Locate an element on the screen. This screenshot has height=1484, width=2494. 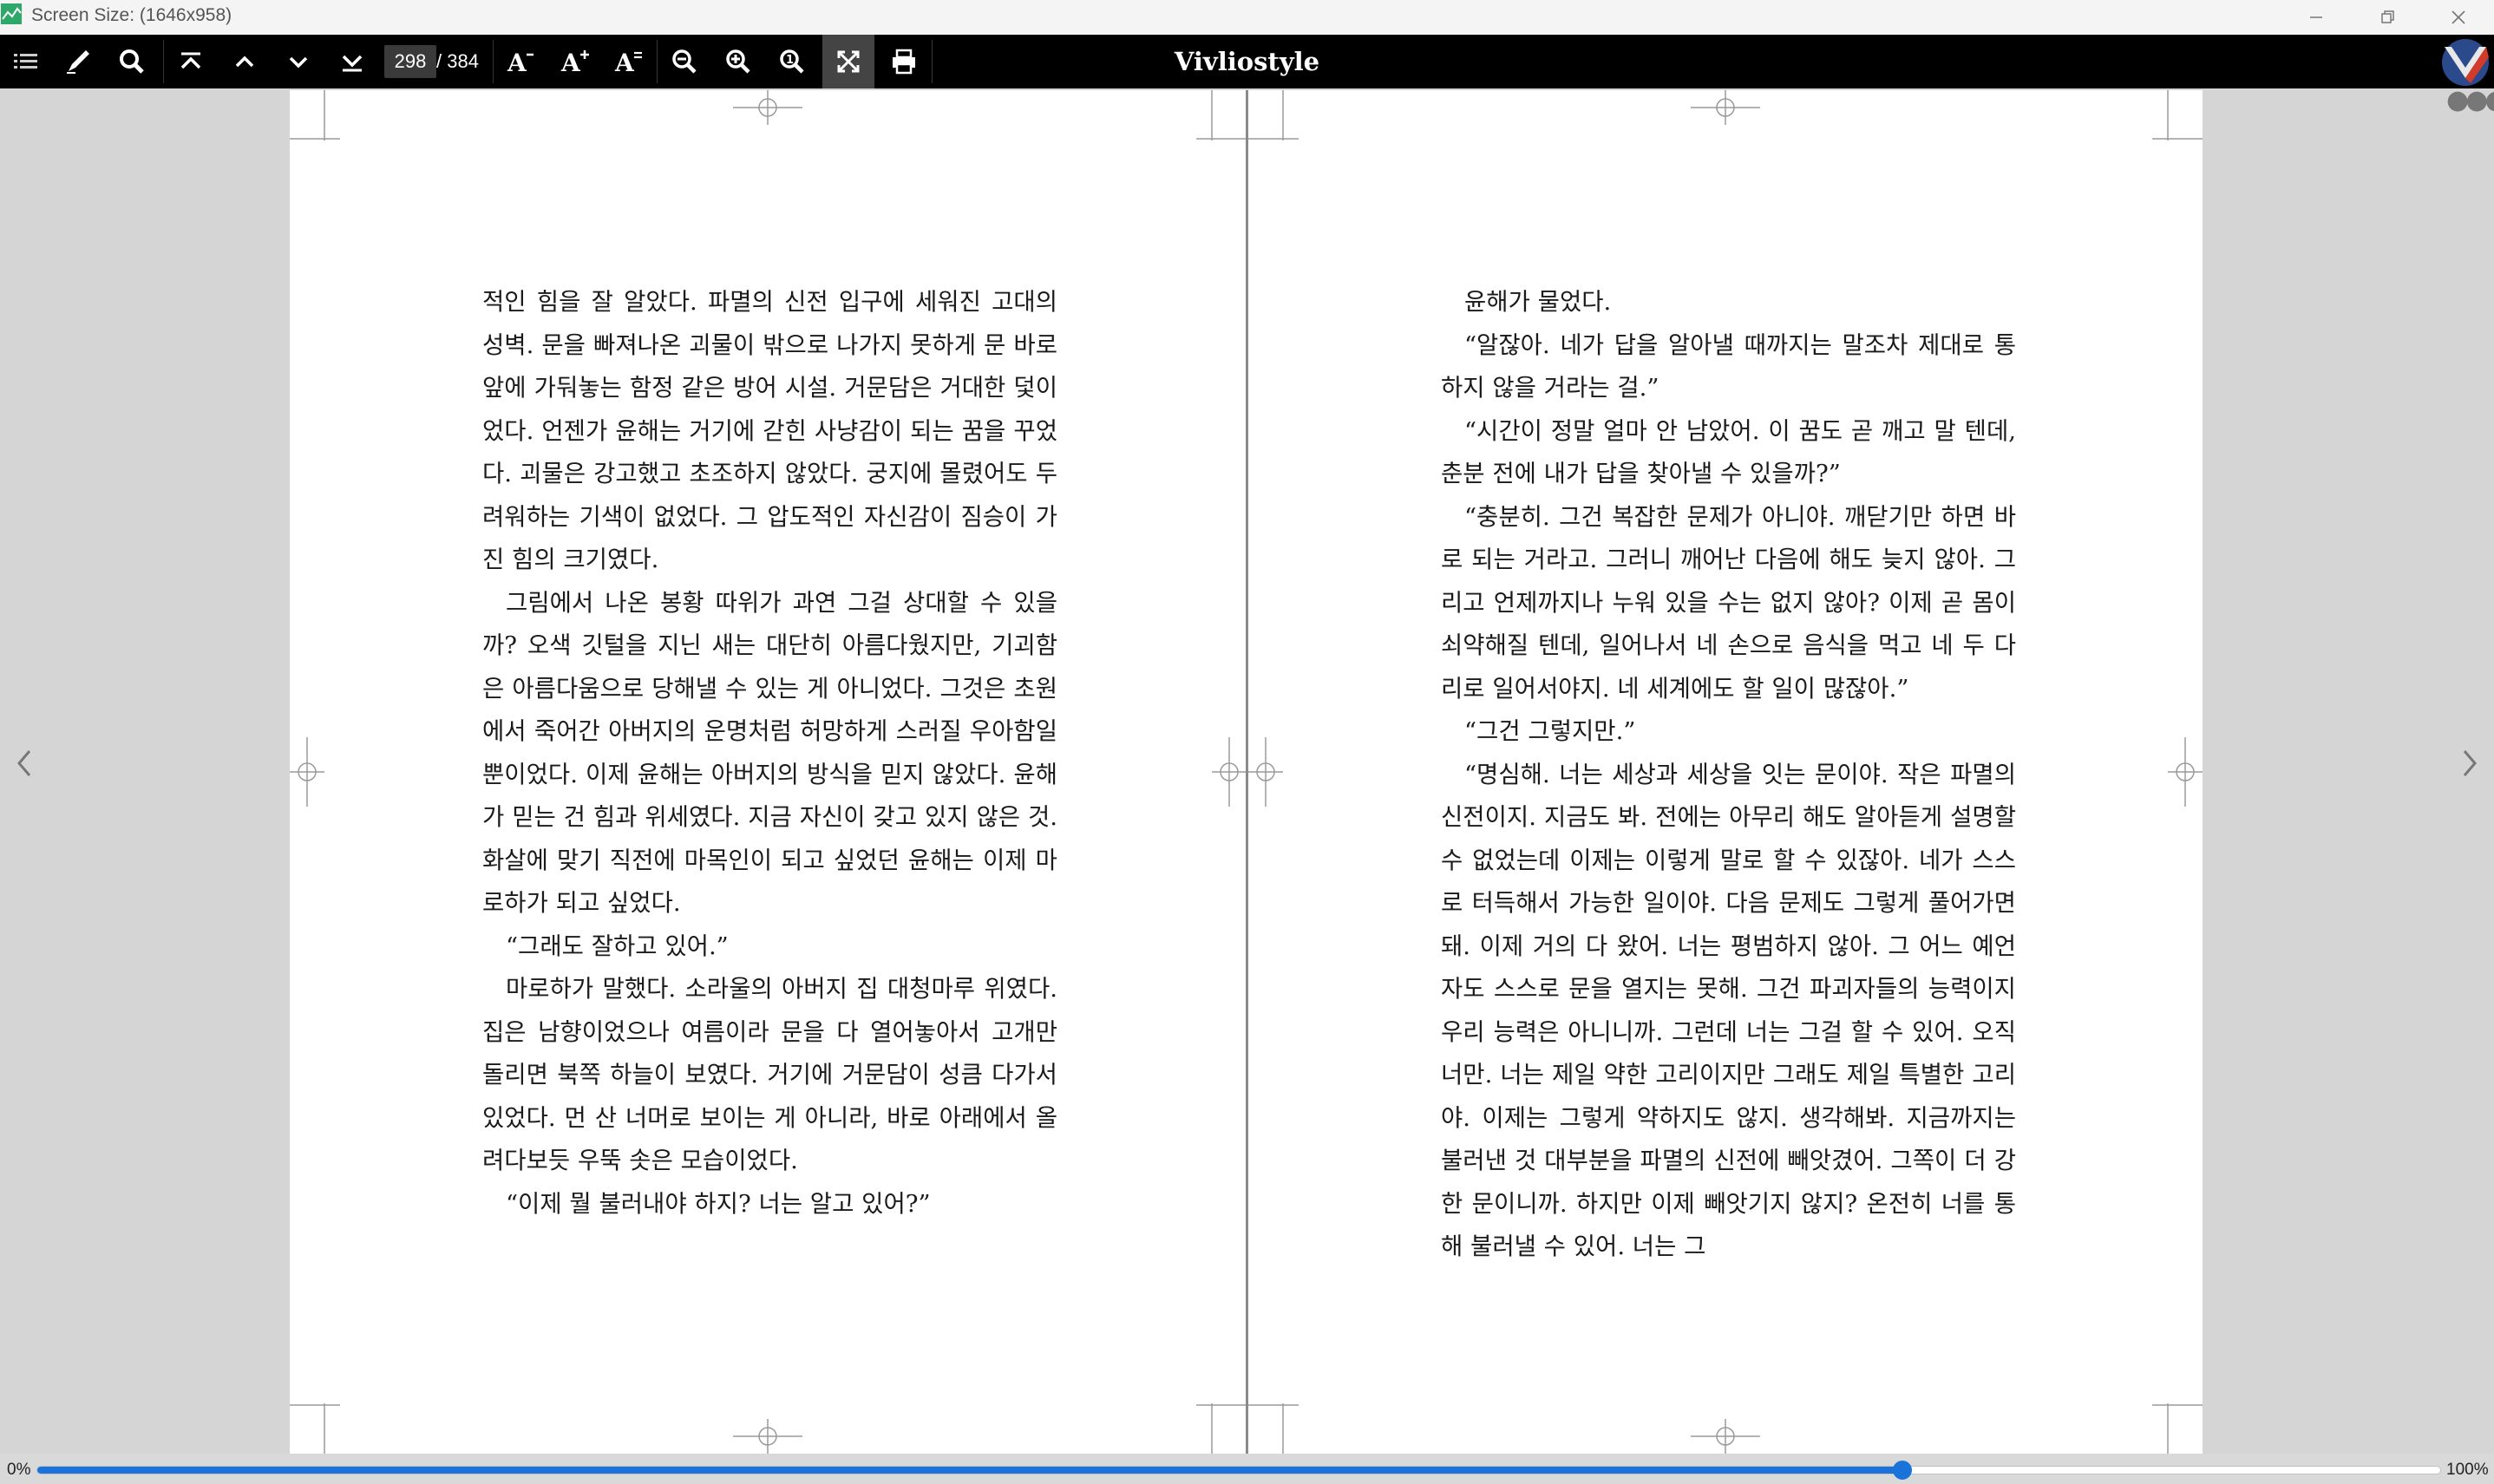
paragraph: “그래도 잘하고 있어.” is located at coordinates (617, 946).